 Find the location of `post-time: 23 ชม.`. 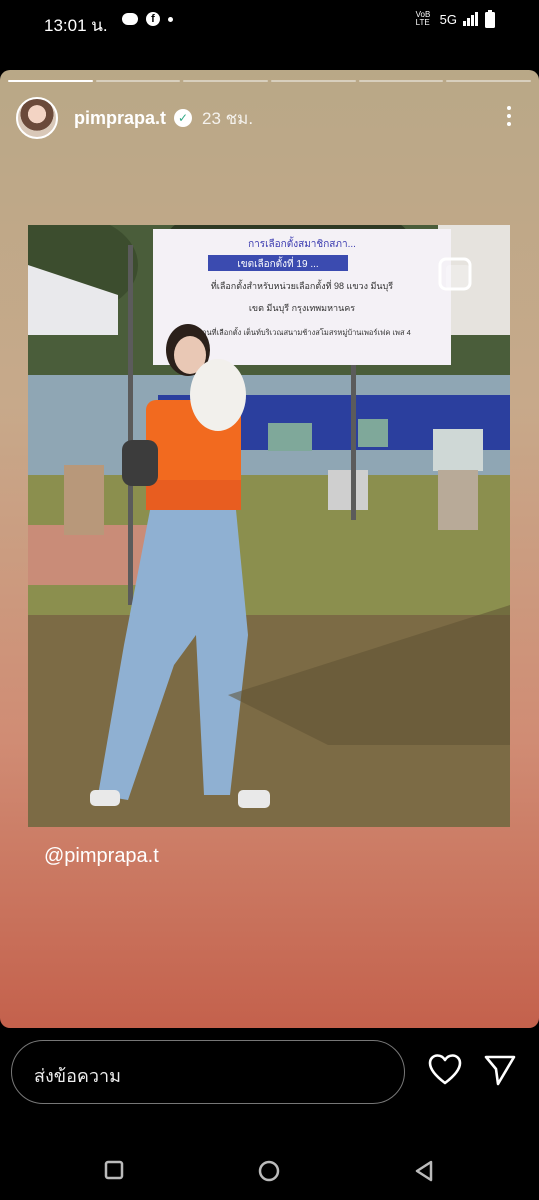

post-time: 23 ชม. is located at coordinates (228, 118).